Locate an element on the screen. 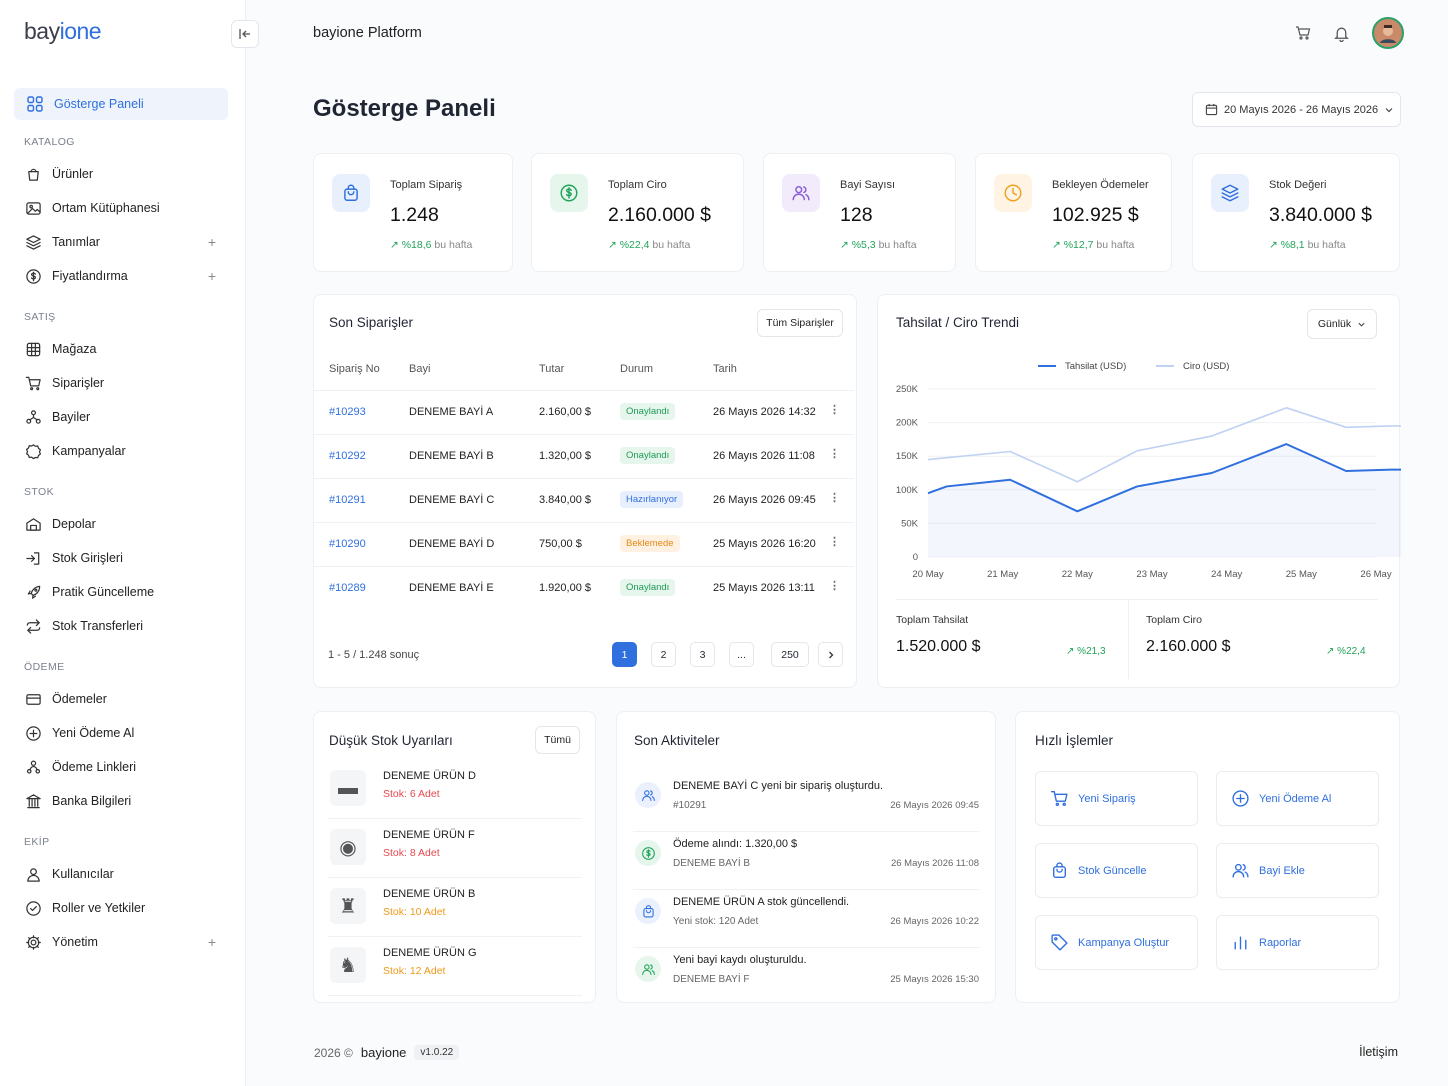 Image resolution: width=1448 pixels, height=1086 pixels. order-amount: 750,00 $ is located at coordinates (560, 544).